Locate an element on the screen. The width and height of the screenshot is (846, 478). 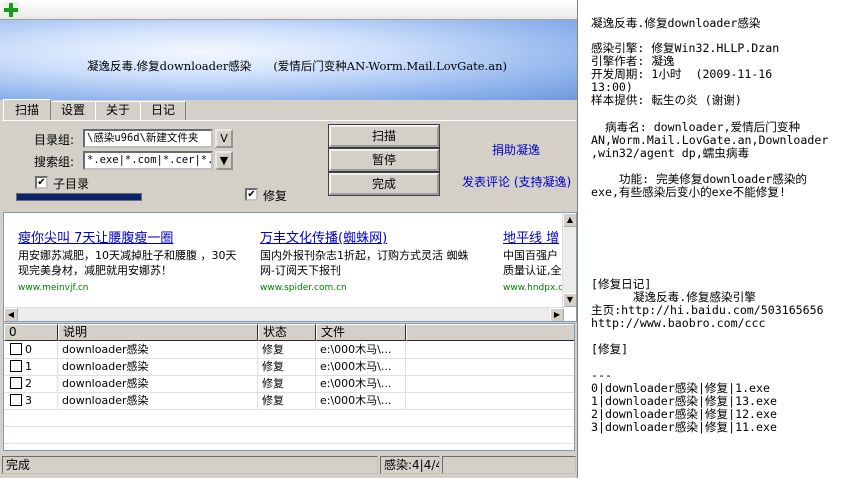
done-button: 完成 is located at coordinates (384, 184).